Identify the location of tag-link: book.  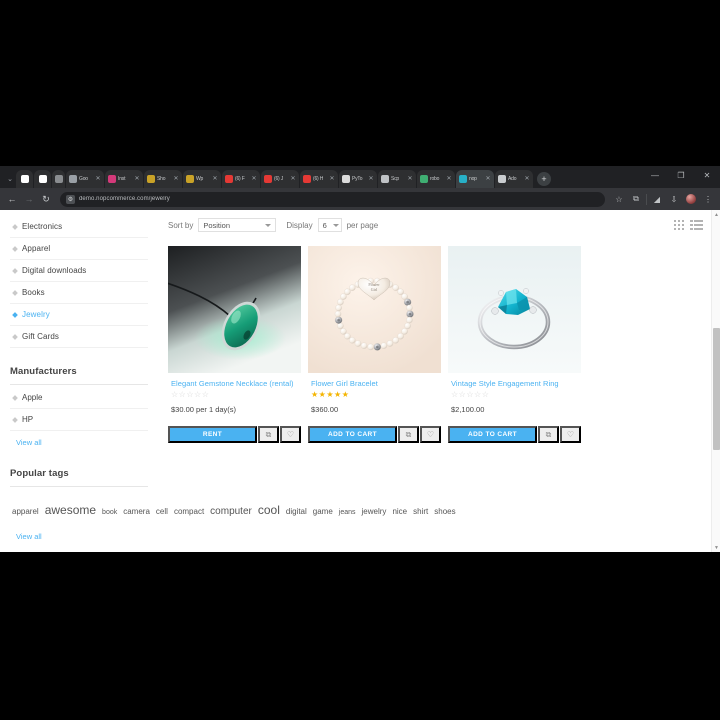
(109, 512).